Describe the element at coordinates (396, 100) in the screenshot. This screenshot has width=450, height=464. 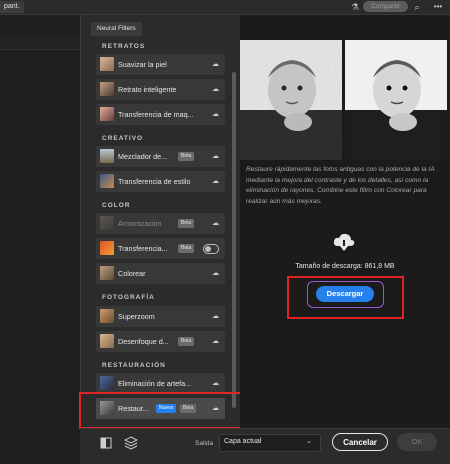
I see `after-photo` at that location.